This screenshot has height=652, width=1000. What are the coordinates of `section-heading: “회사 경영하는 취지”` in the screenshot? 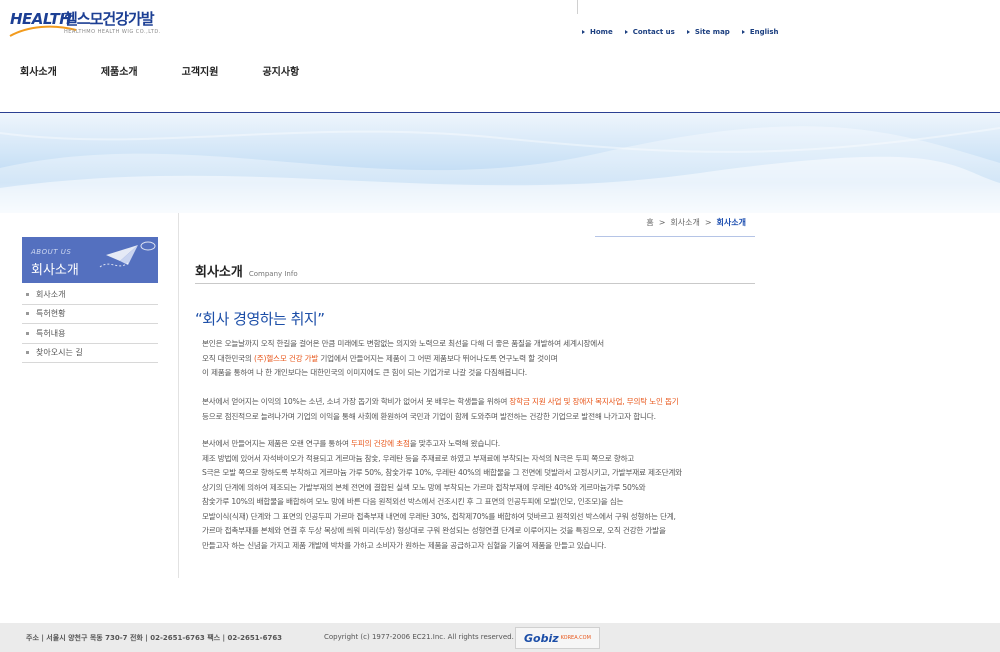 It's located at (260, 319).